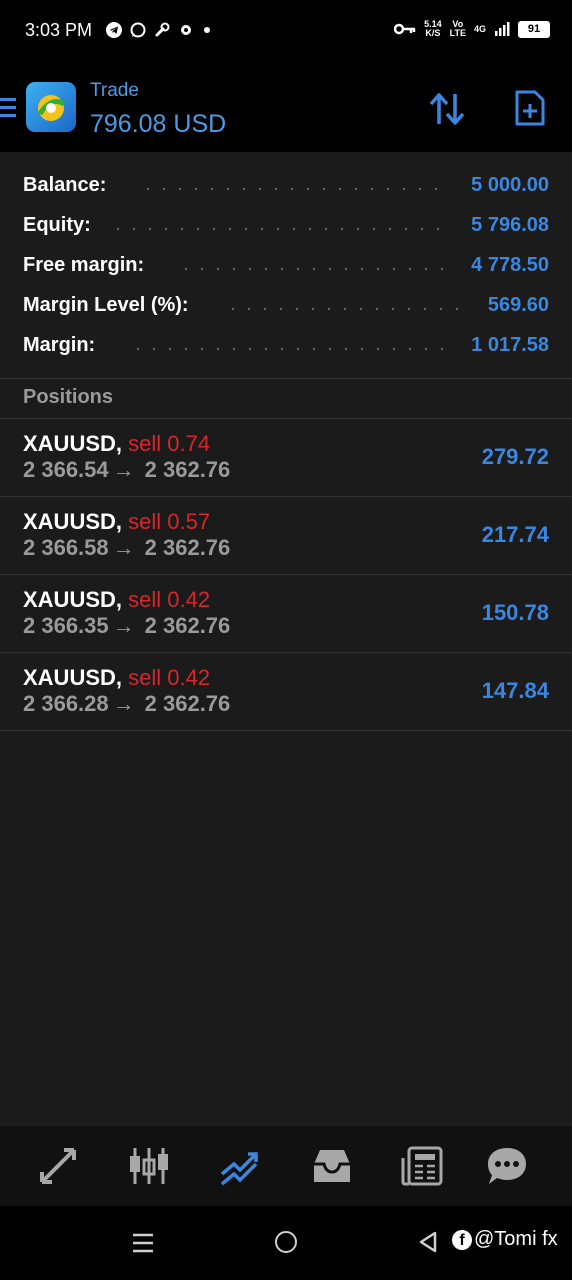  What do you see at coordinates (479, 28) in the screenshot?
I see `network-type: 4G` at bounding box center [479, 28].